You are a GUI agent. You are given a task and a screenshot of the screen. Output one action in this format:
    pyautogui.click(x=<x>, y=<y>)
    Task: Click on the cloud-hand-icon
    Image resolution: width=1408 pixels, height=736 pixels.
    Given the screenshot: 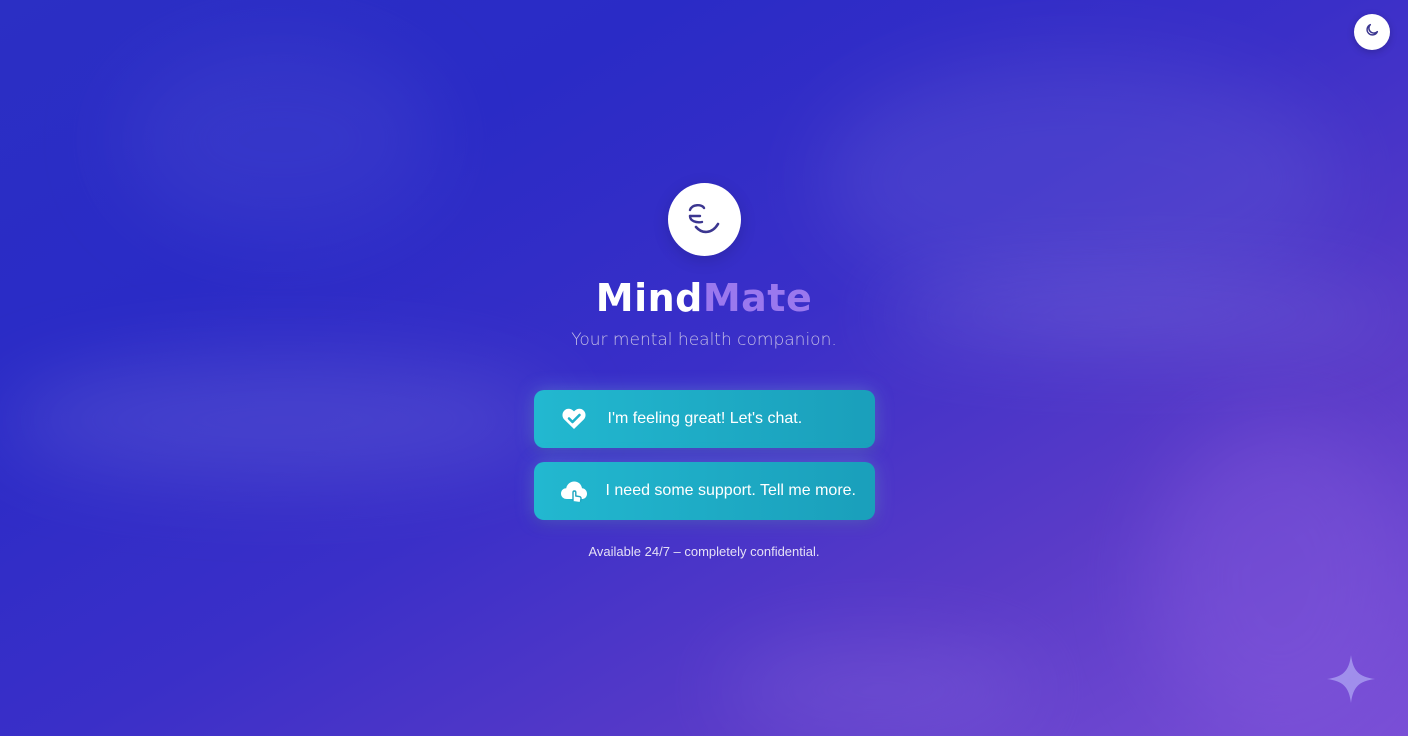 What is the action you would take?
    pyautogui.click(x=574, y=491)
    